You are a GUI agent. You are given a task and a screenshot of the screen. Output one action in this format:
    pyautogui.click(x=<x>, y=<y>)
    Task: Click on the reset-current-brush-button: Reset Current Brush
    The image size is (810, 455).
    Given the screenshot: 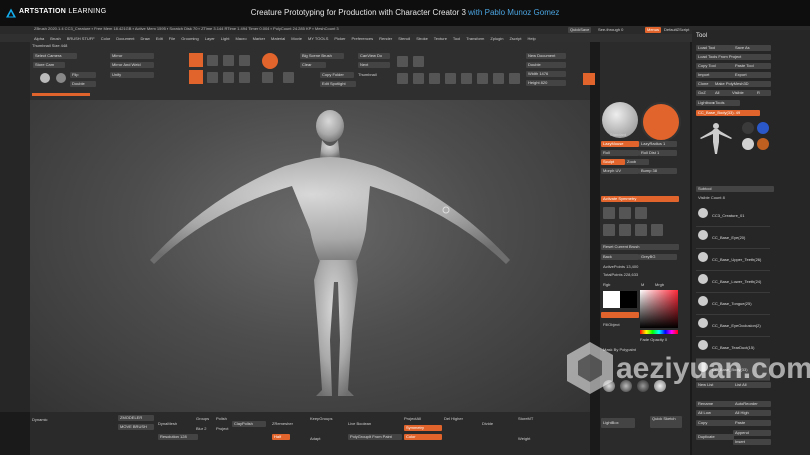 What is the action you would take?
    pyautogui.click(x=640, y=247)
    